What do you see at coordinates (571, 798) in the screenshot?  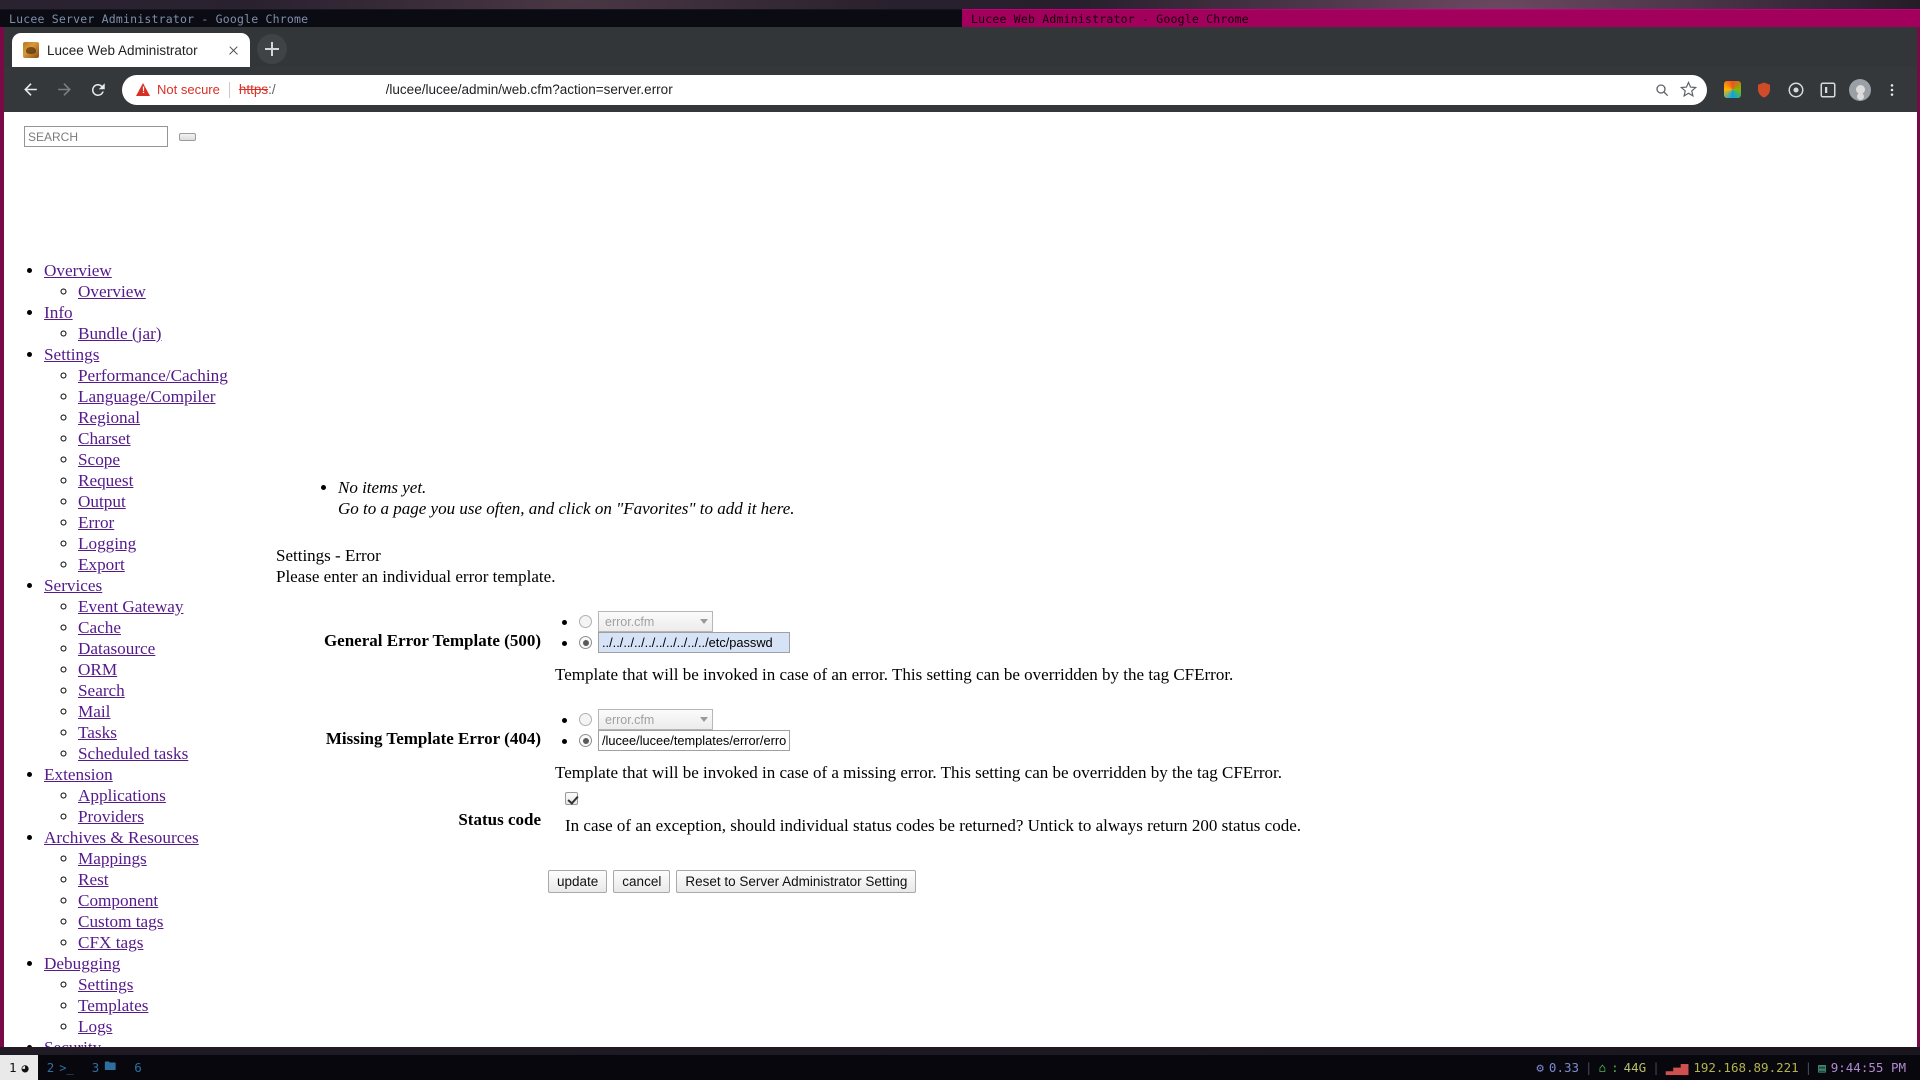 I see `status-code-checkbox` at bounding box center [571, 798].